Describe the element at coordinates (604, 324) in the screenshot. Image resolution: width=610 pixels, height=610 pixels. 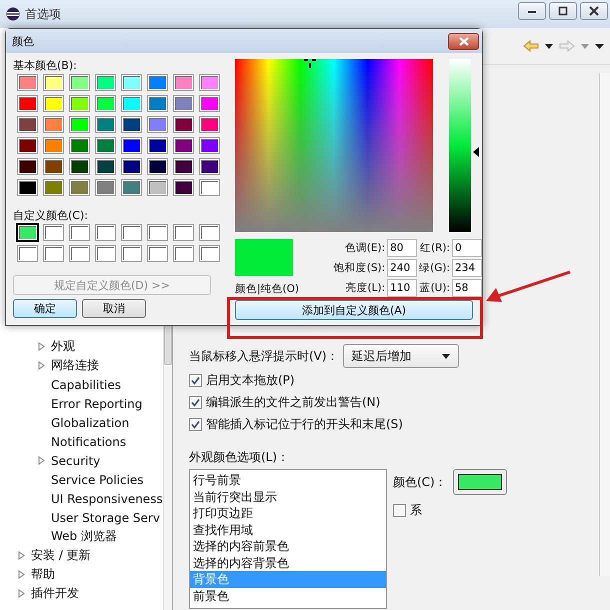
I see `scrollbar` at that location.